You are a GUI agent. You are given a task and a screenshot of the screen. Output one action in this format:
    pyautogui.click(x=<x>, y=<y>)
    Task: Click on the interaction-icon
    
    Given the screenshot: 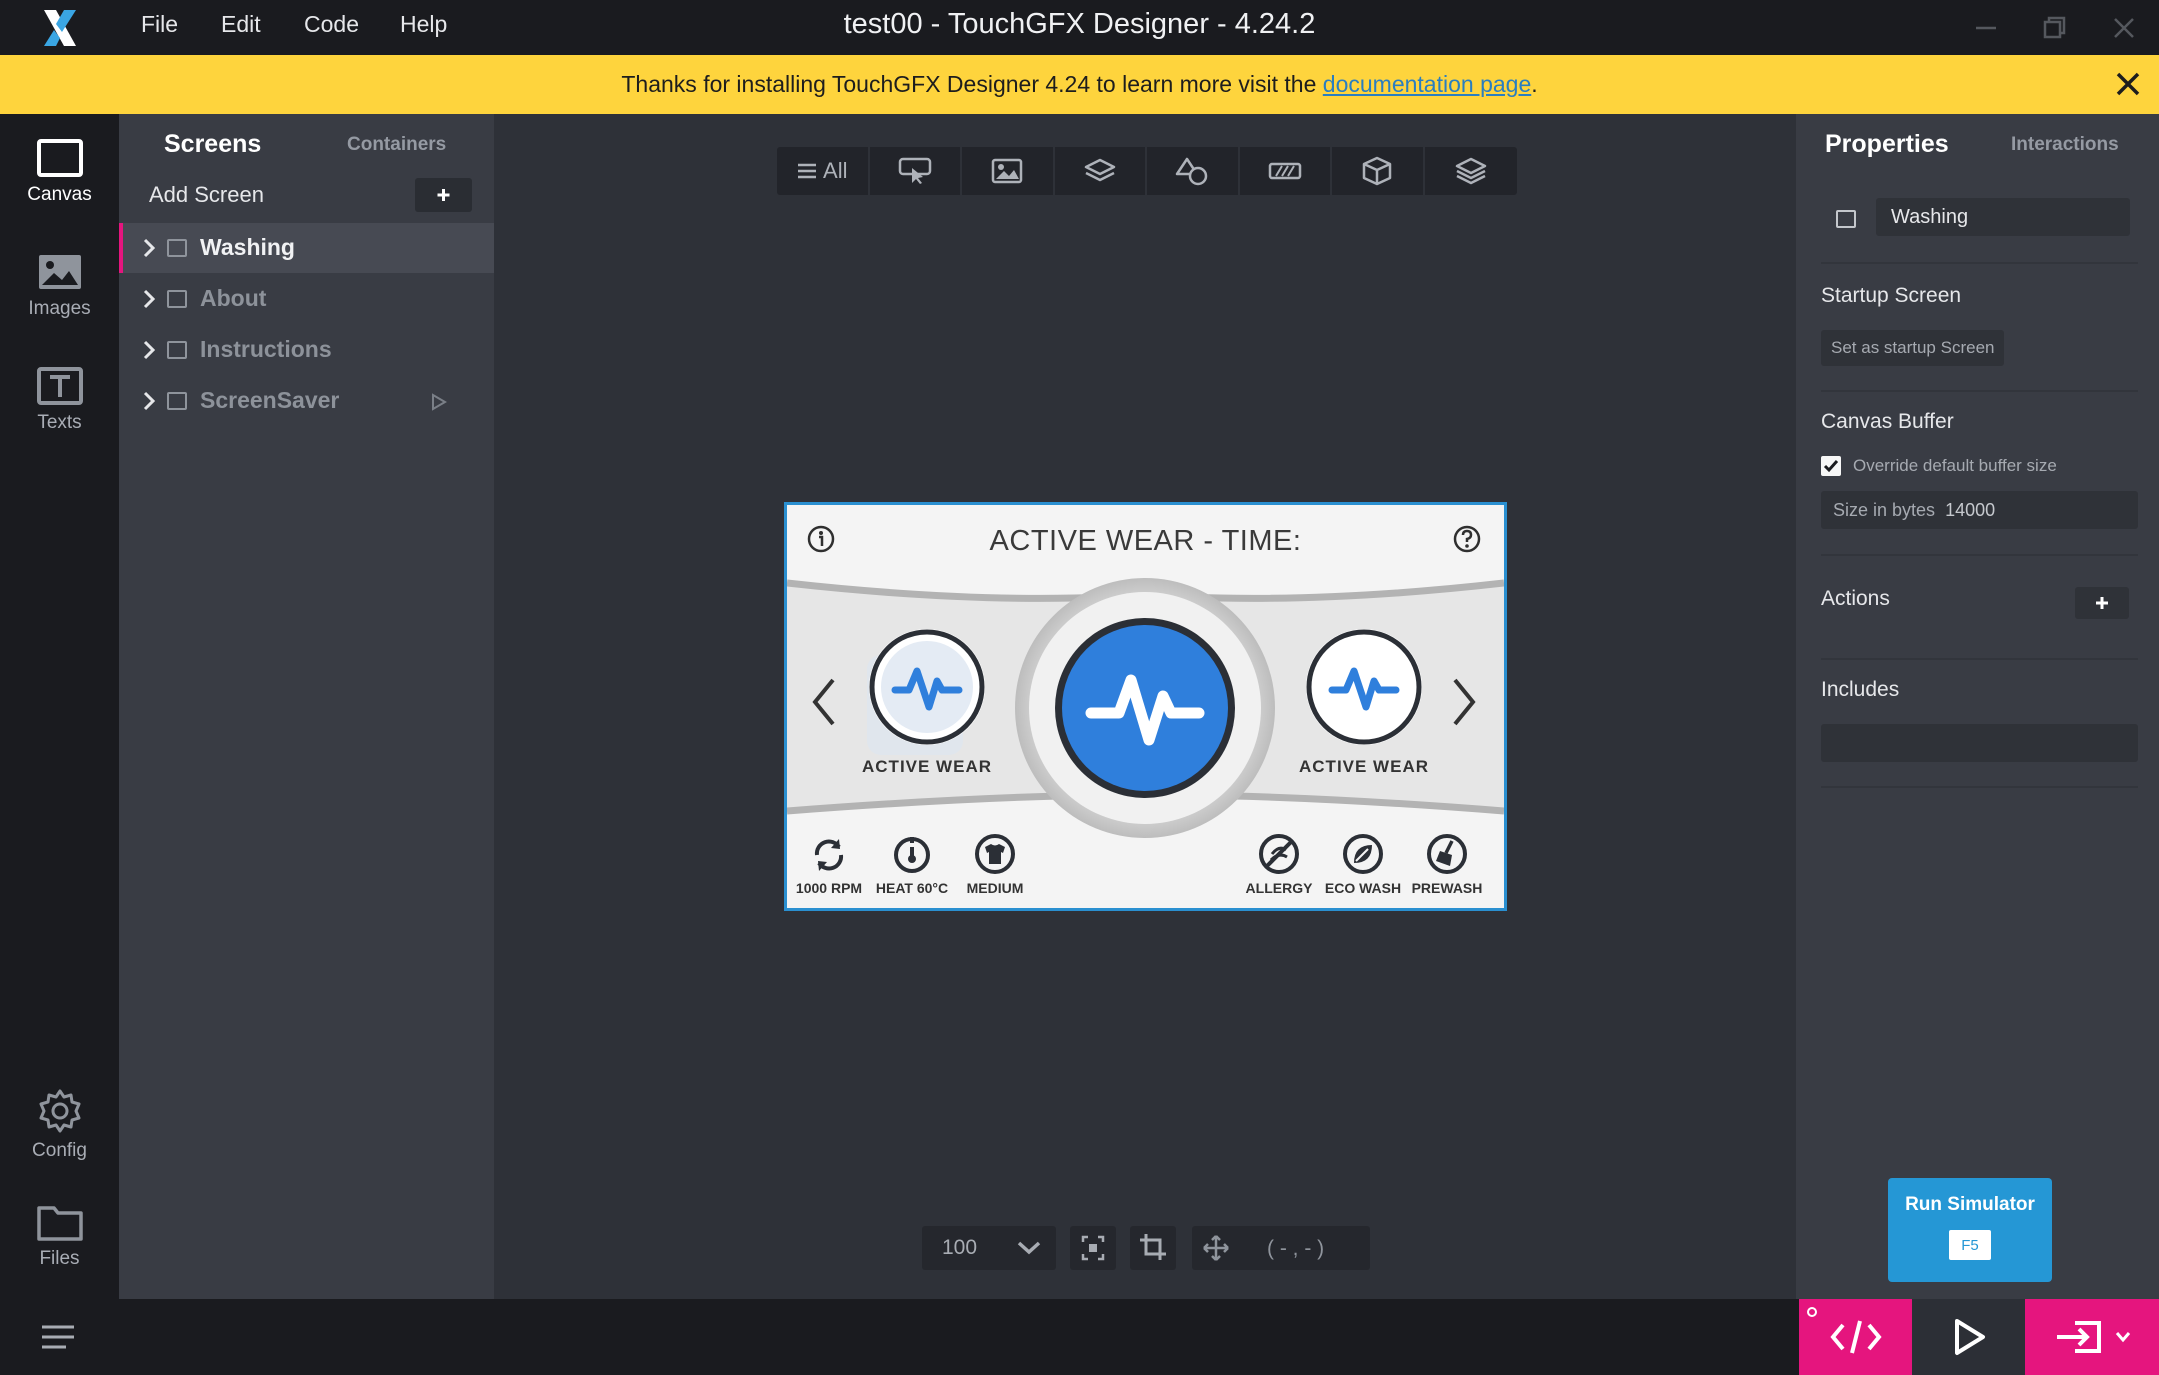 What is the action you would take?
    pyautogui.click(x=914, y=170)
    